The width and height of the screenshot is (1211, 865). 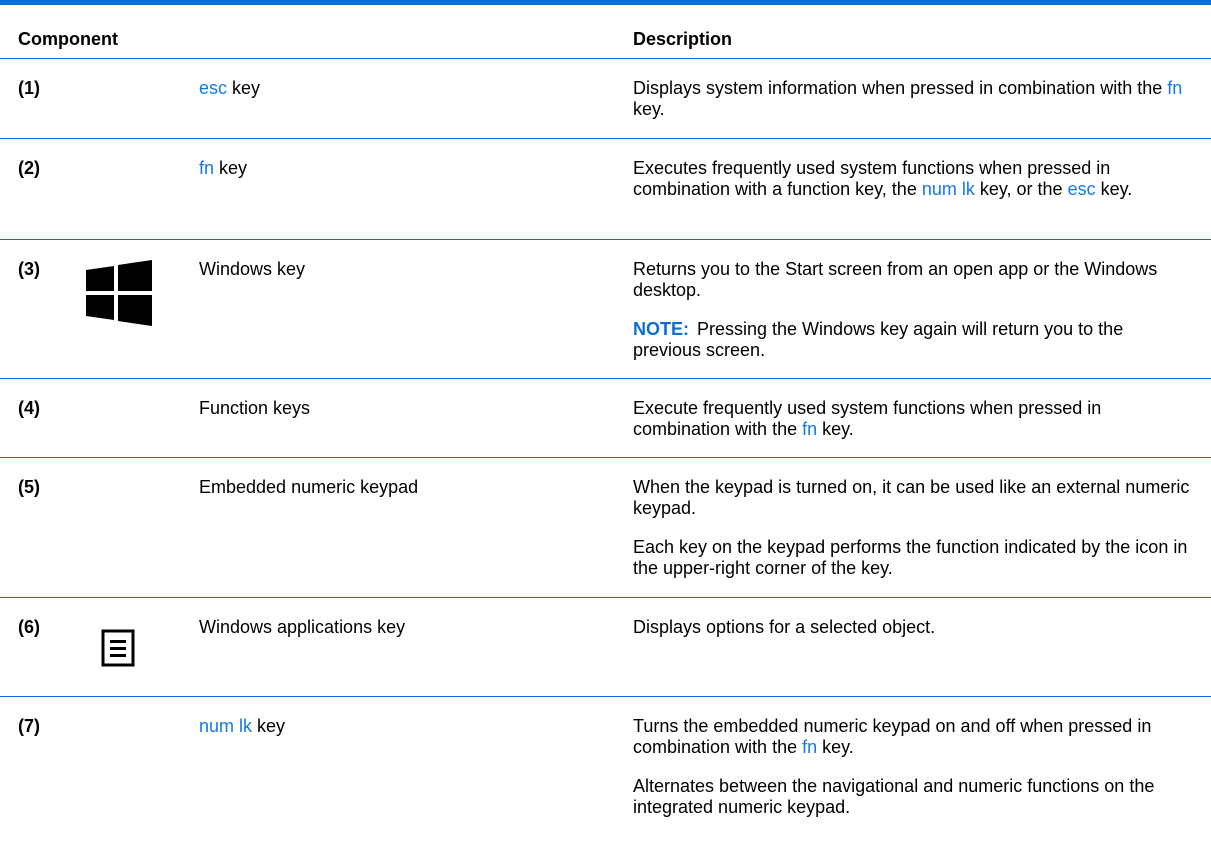 What do you see at coordinates (252, 269) in the screenshot?
I see `component-name: Windows key` at bounding box center [252, 269].